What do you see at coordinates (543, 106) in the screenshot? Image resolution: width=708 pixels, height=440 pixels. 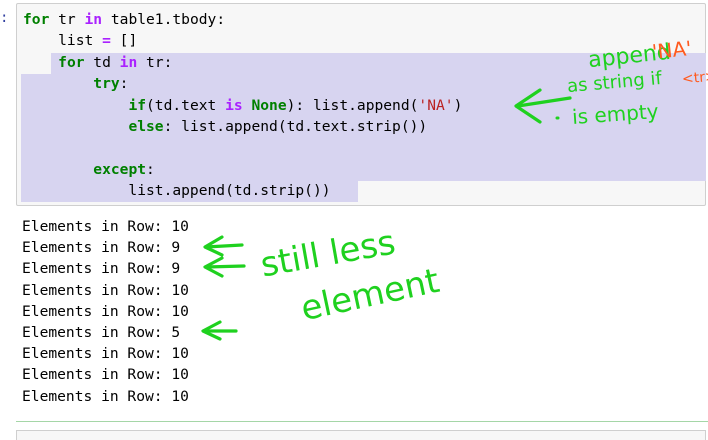 I see `arrow-to-if-line` at bounding box center [543, 106].